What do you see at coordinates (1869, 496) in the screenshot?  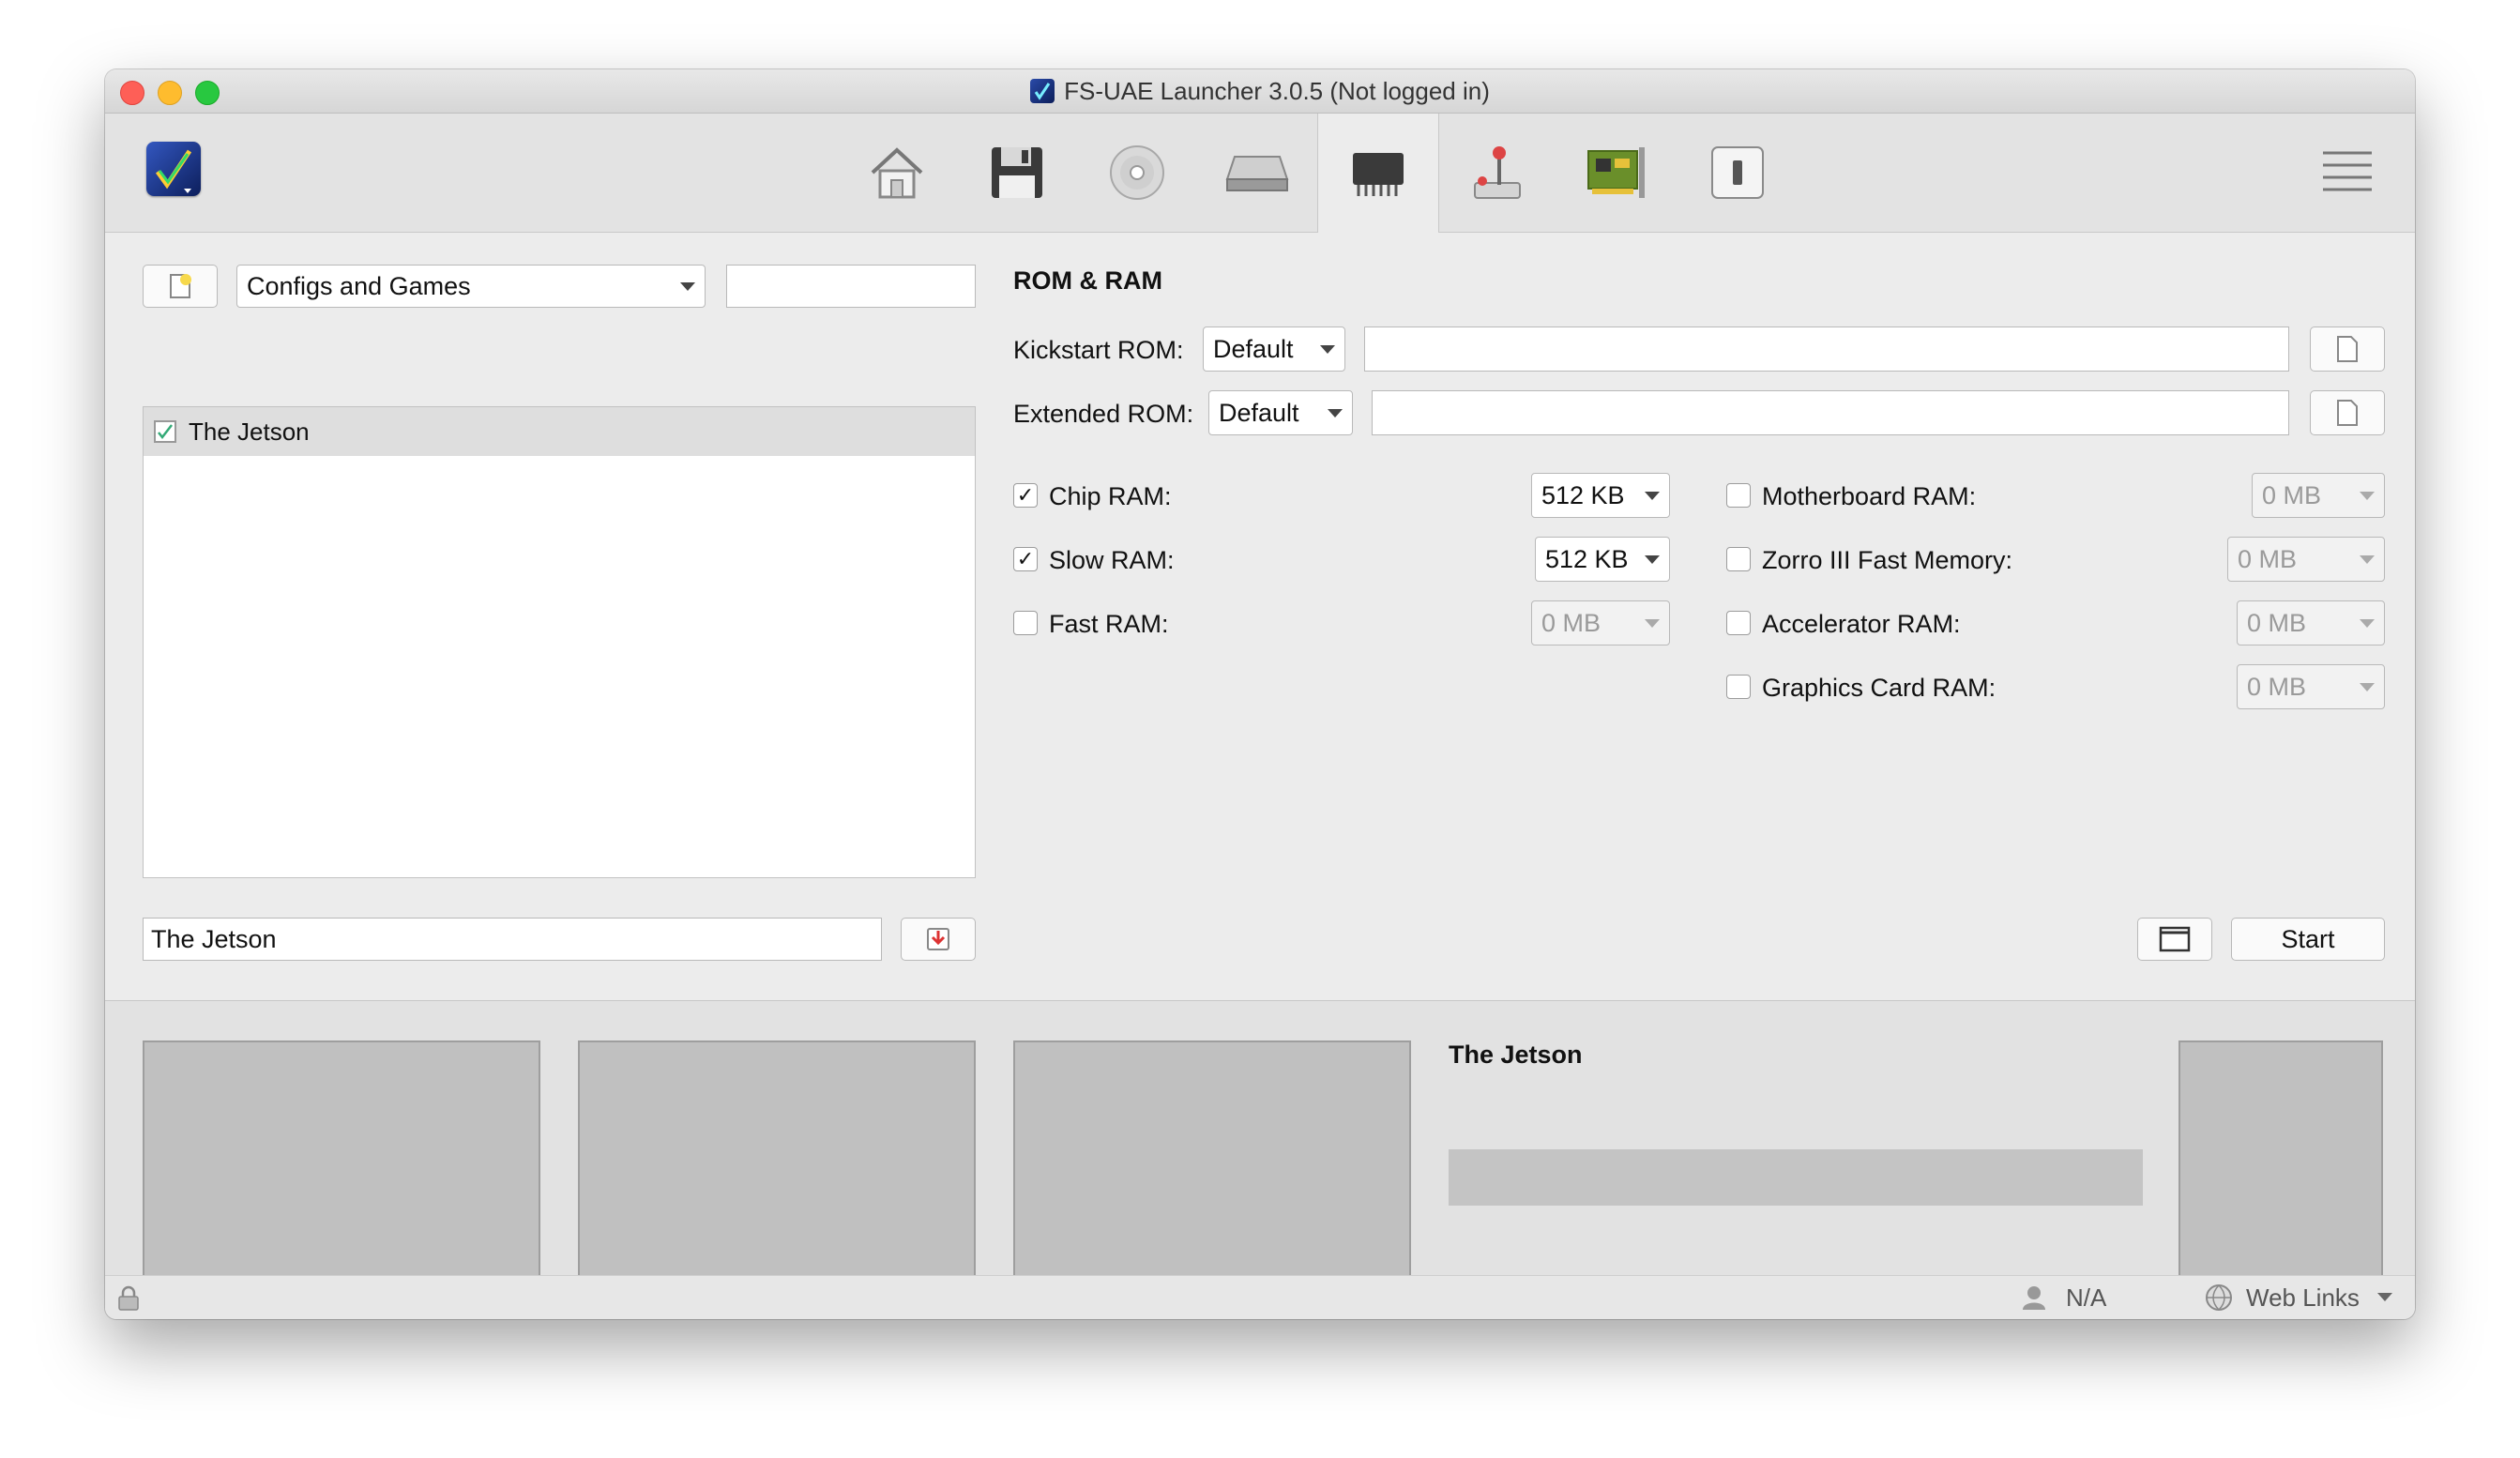 I see `motherboard-ram-label: Motherboard RAM:` at bounding box center [1869, 496].